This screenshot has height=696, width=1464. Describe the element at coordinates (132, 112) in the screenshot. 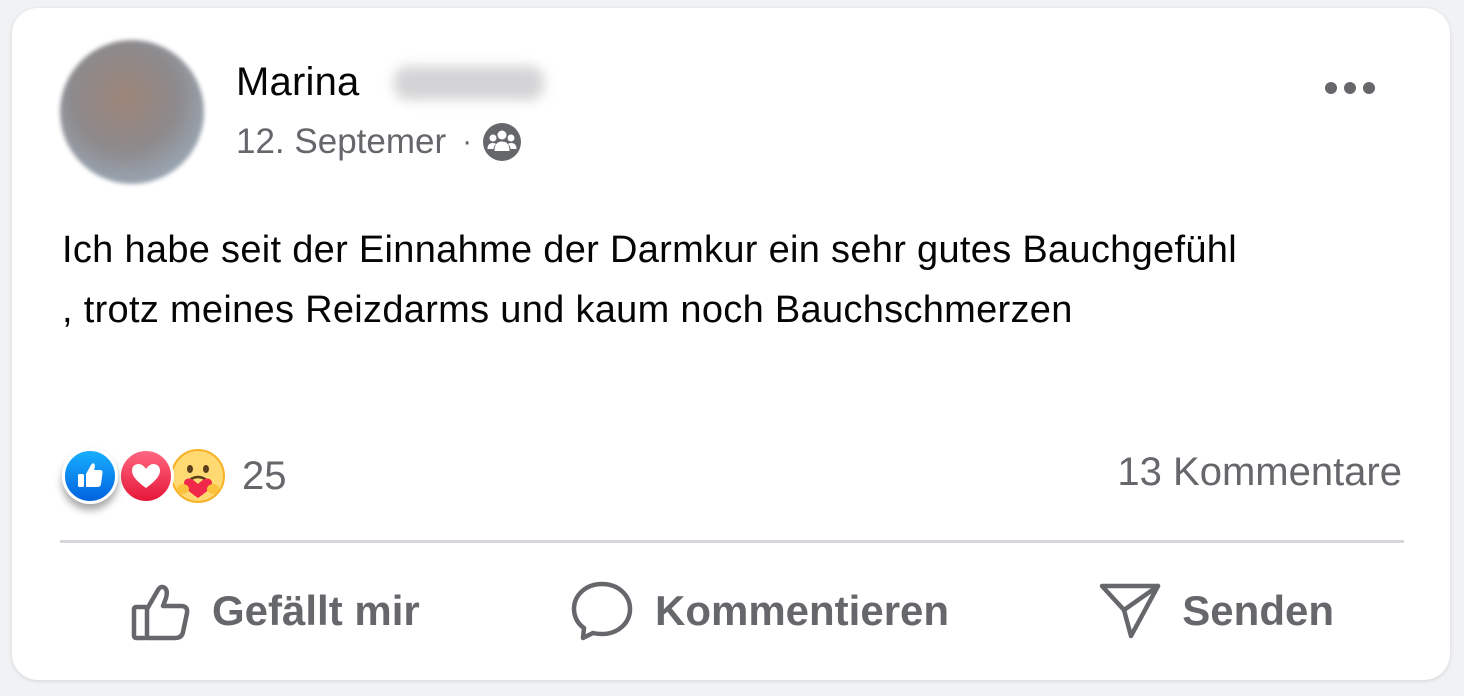

I see `avatar` at that location.